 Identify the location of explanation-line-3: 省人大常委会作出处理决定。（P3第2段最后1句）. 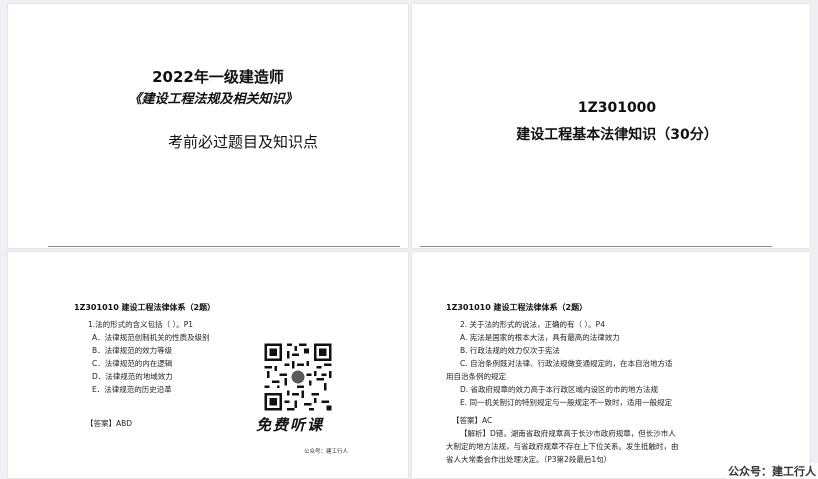
(529, 459).